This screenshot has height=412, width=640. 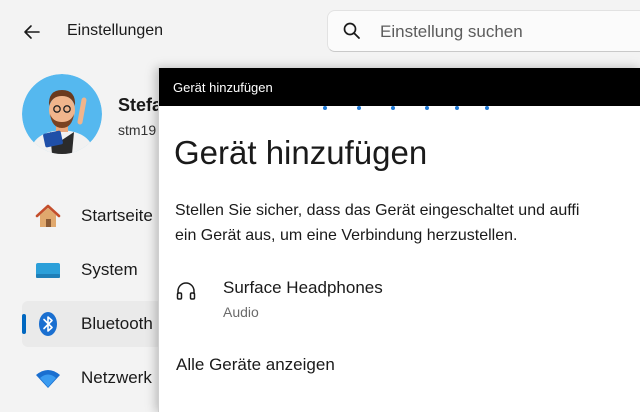 I want to click on back-button, so click(x=32, y=32).